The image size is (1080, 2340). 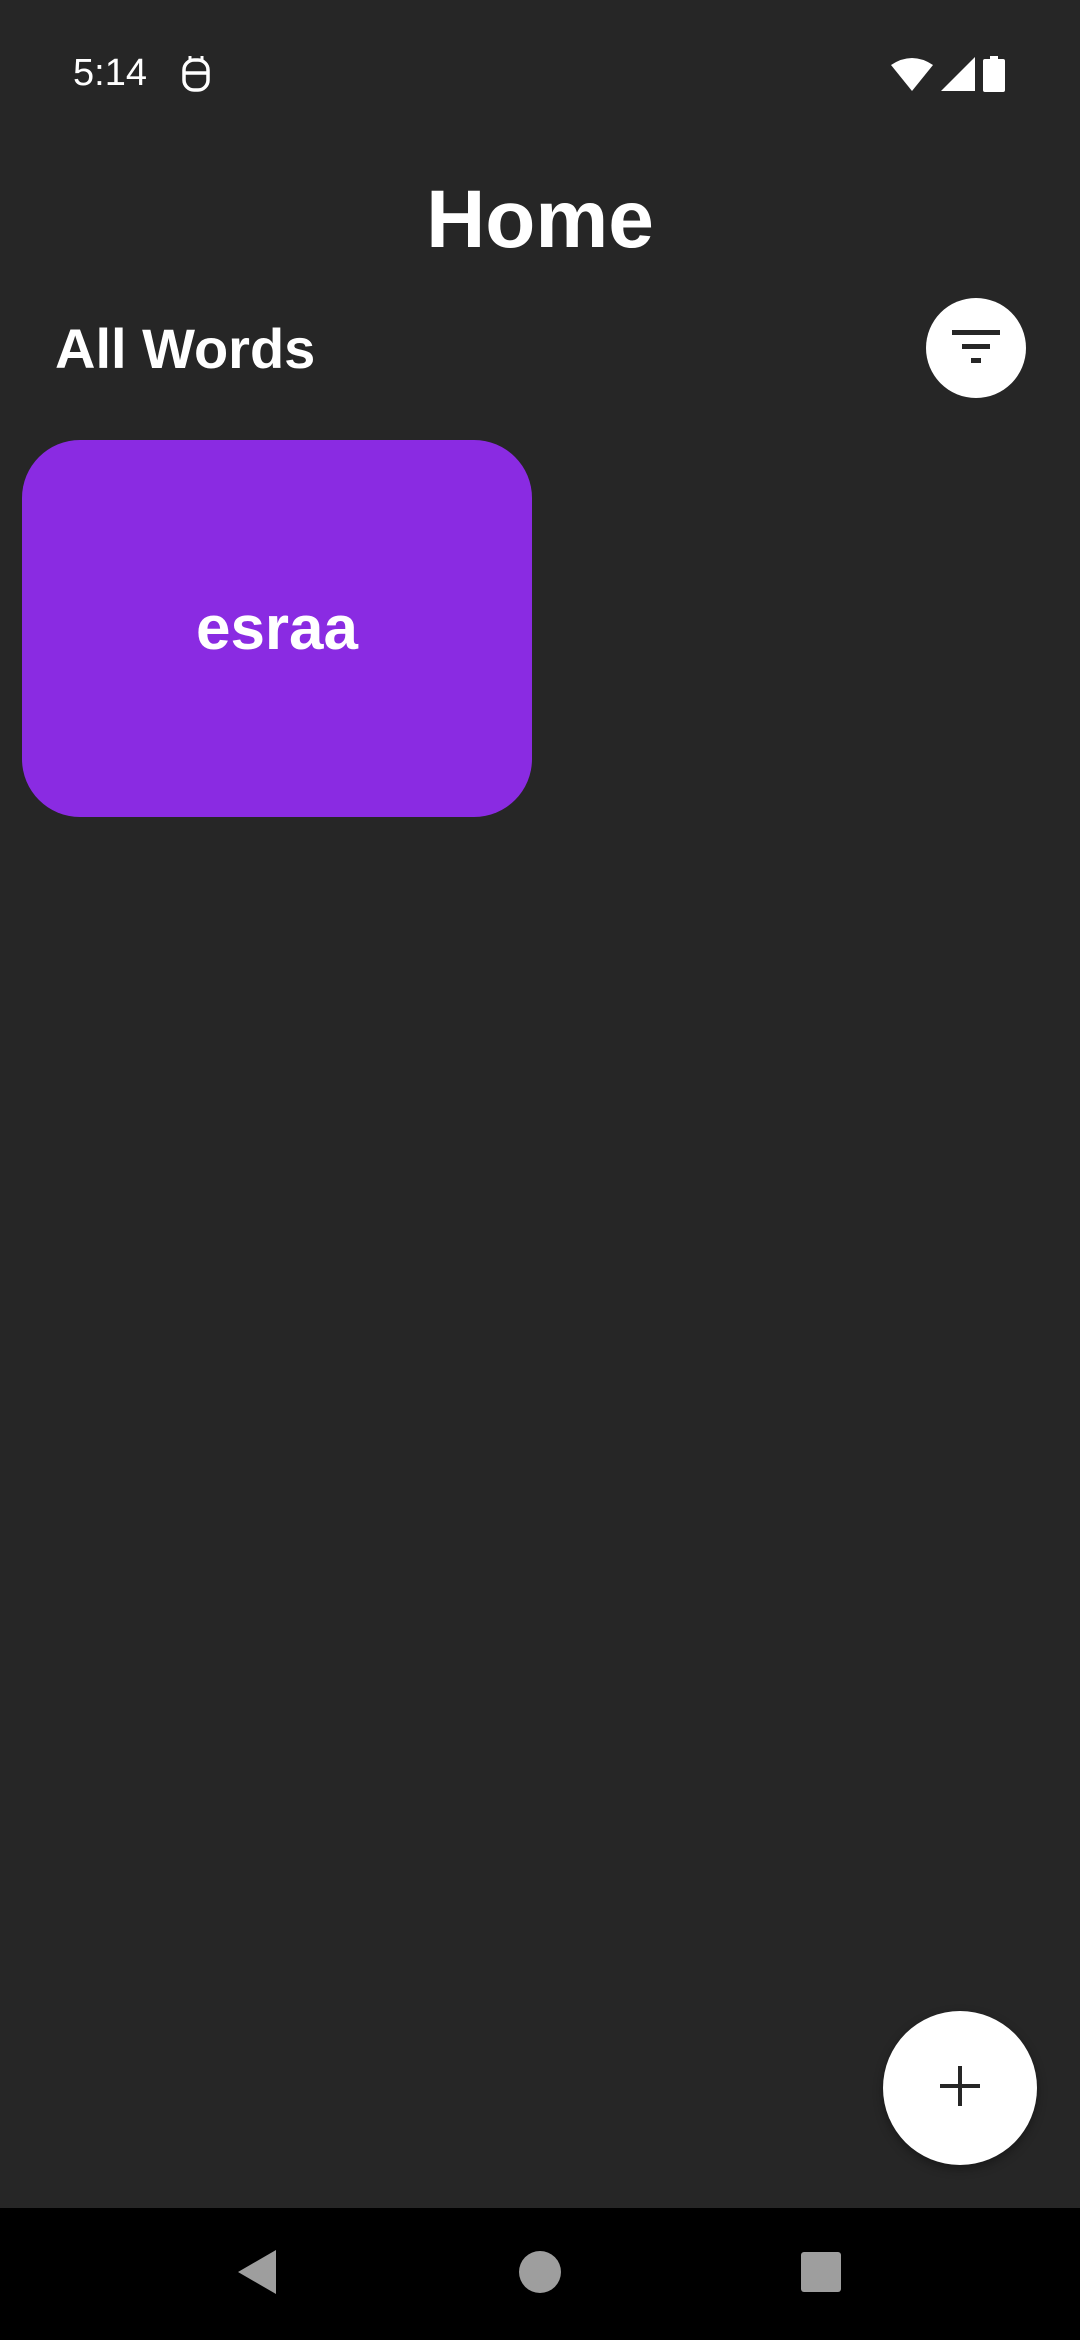 I want to click on plus-icon, so click(x=960, y=2088).